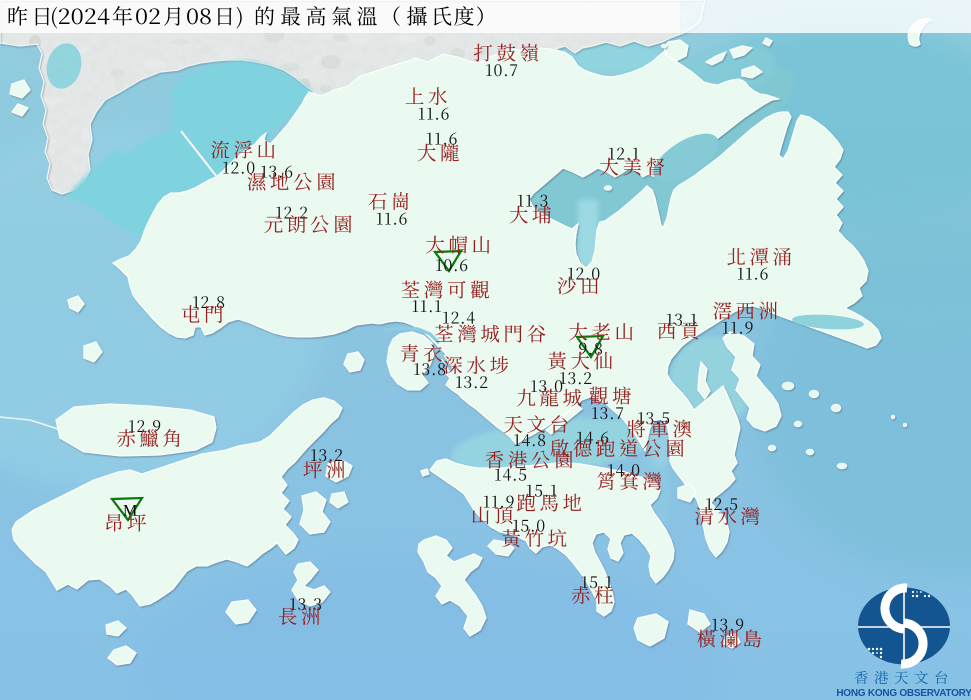  I want to click on svg-text: 香港天文台, so click(904, 677).